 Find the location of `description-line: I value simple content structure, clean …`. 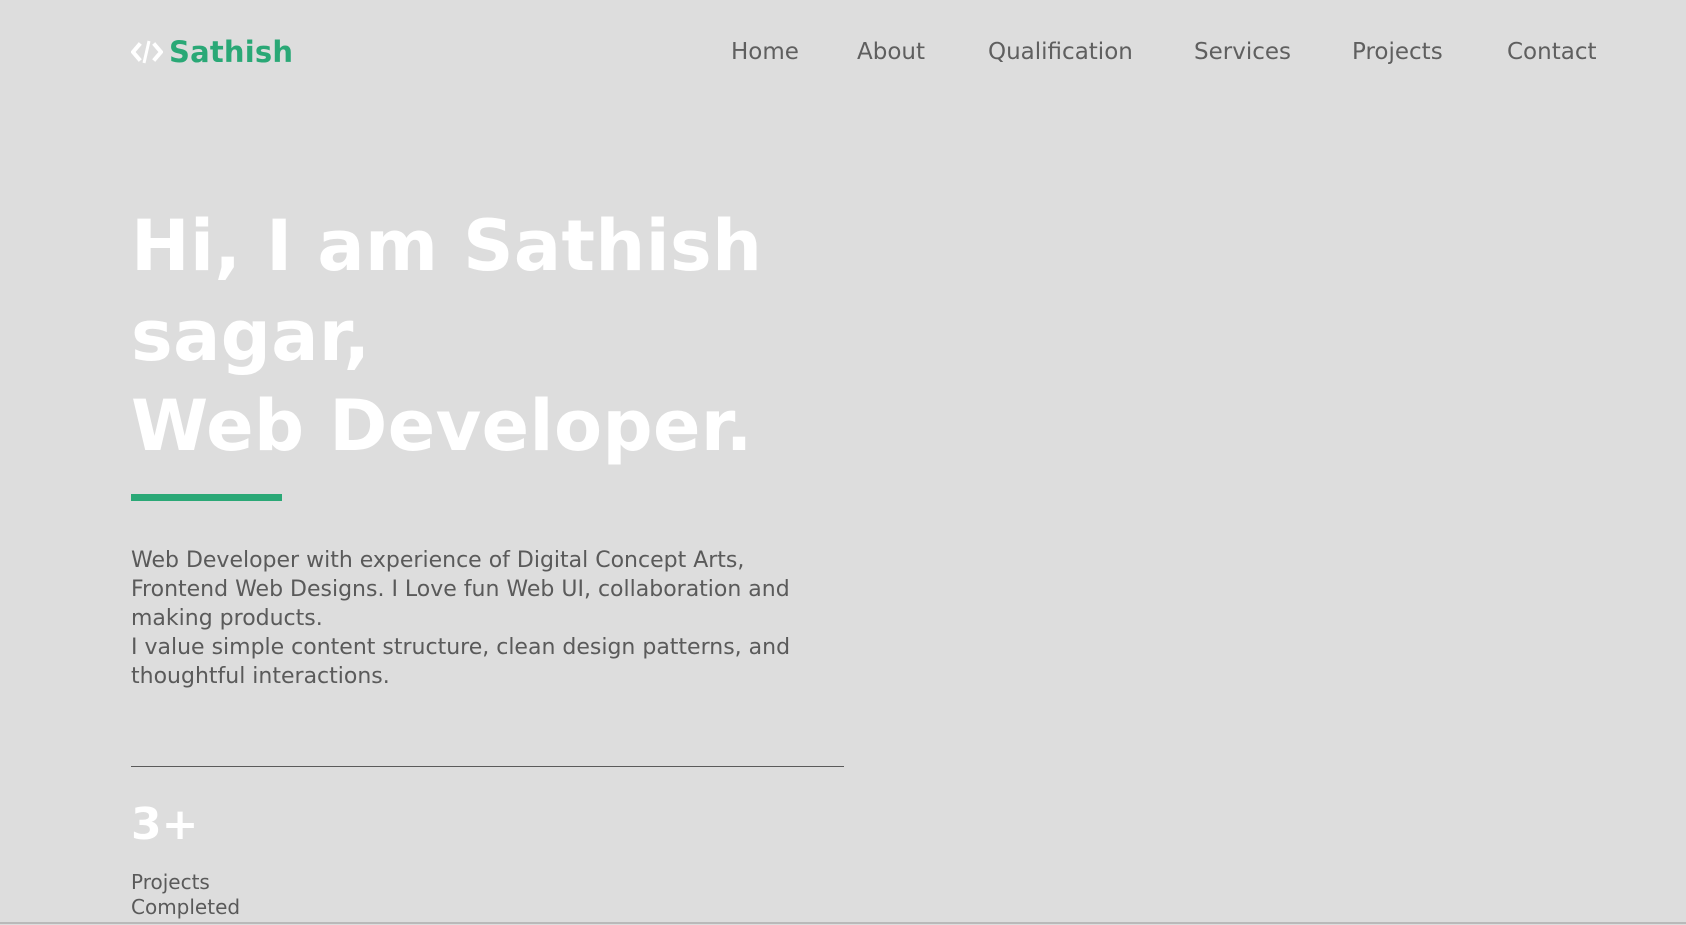

description-line: I value simple content structure, clean … is located at coordinates (461, 647).